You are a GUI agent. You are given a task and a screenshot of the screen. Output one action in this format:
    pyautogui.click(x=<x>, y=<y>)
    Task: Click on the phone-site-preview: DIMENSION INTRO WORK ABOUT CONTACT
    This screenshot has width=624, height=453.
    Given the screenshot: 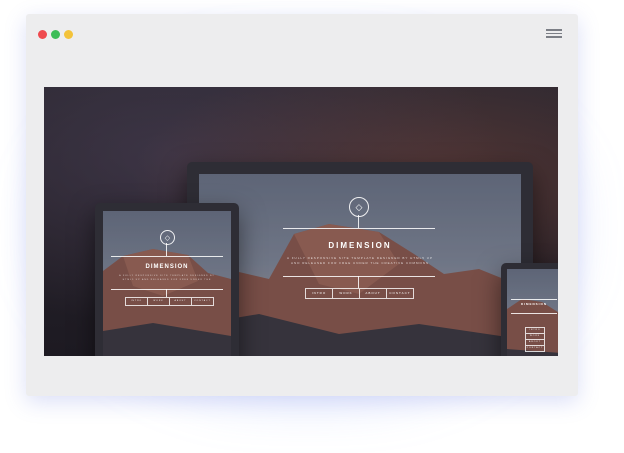 What is the action you would take?
    pyautogui.click(x=532, y=312)
    